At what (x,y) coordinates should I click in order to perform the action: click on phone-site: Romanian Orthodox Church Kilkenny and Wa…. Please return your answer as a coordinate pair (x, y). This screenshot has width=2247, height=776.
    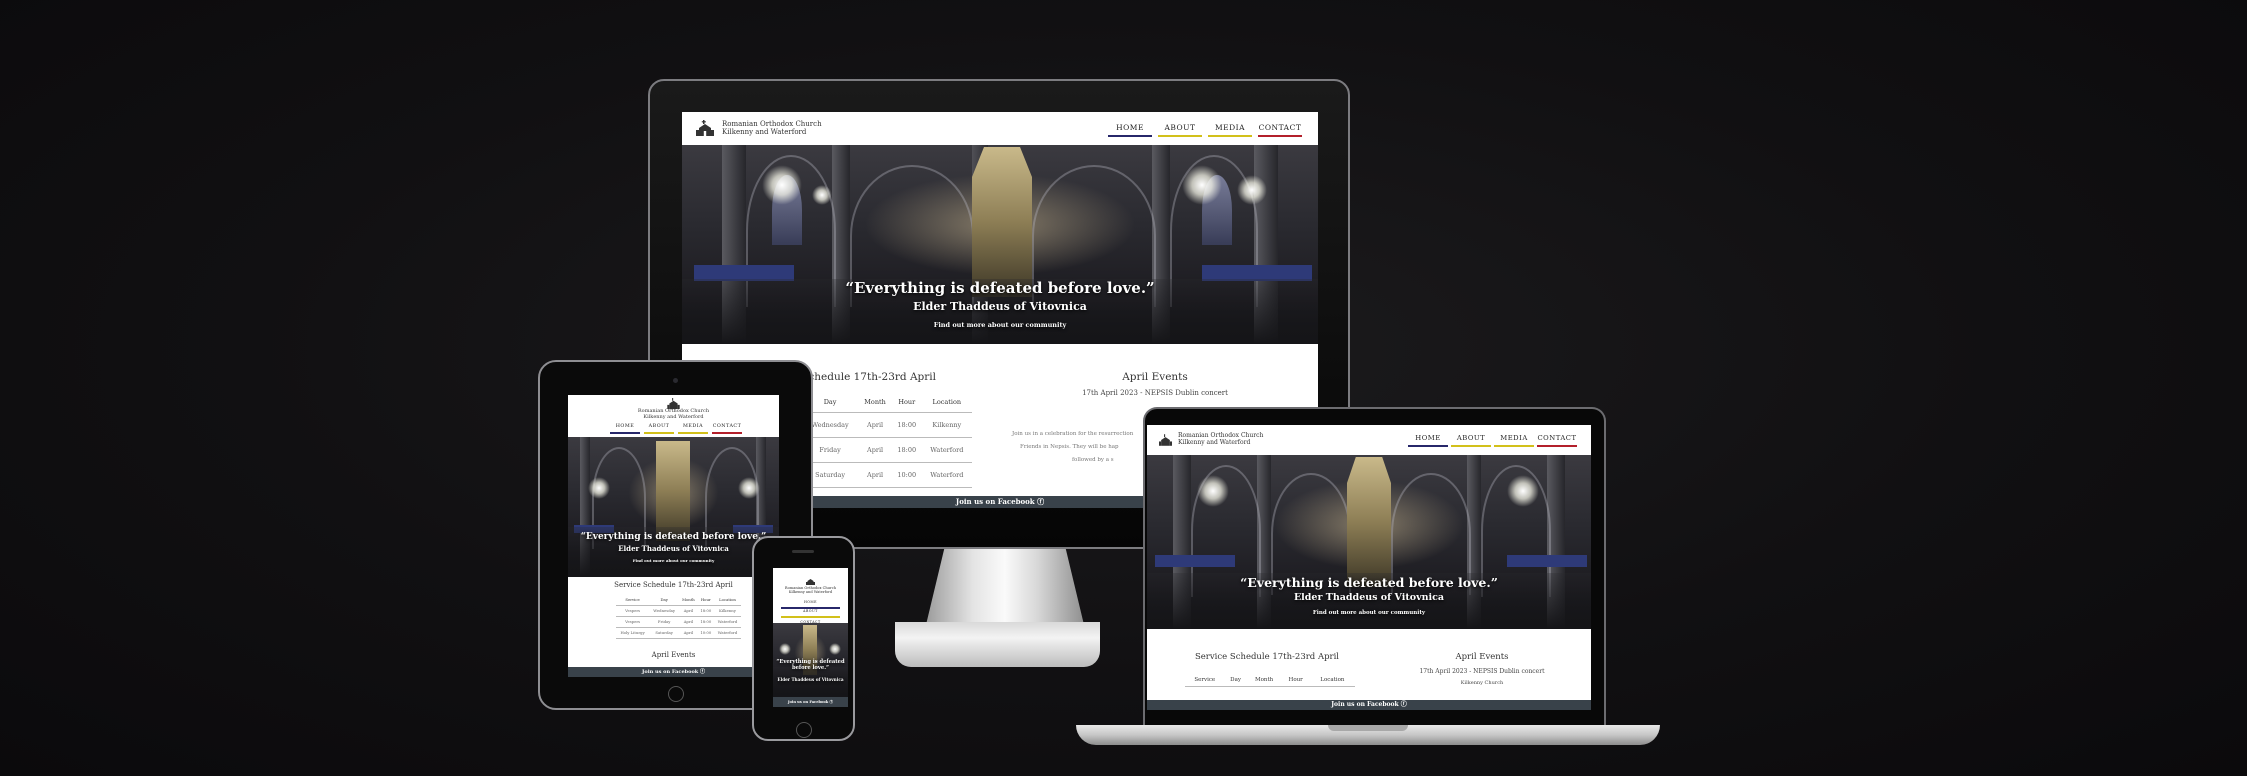
    Looking at the image, I should click on (810, 637).